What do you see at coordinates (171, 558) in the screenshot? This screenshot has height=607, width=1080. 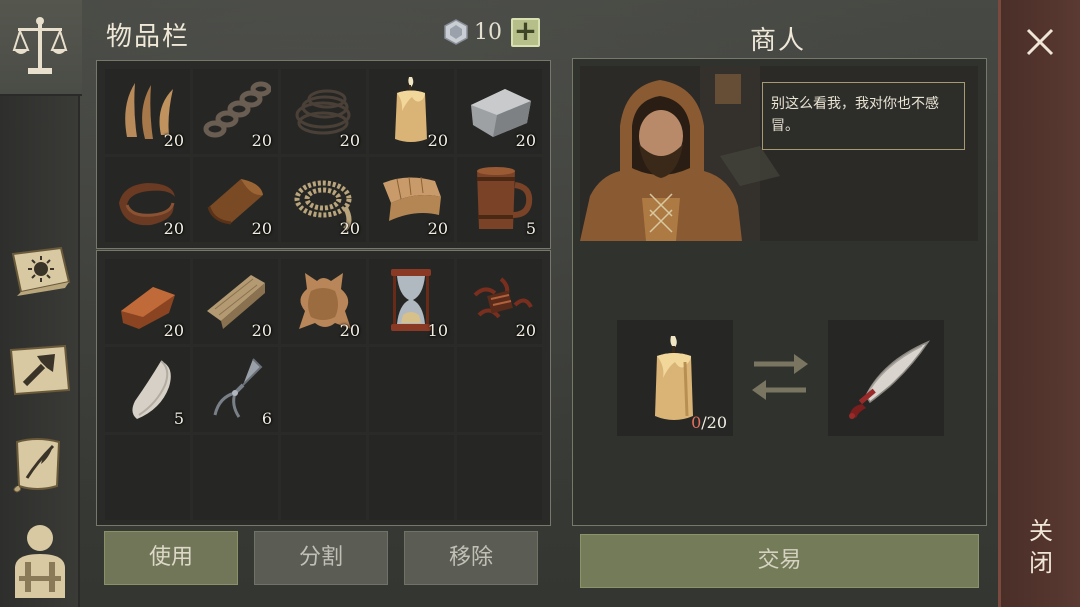 I see `use-button: 使用` at bounding box center [171, 558].